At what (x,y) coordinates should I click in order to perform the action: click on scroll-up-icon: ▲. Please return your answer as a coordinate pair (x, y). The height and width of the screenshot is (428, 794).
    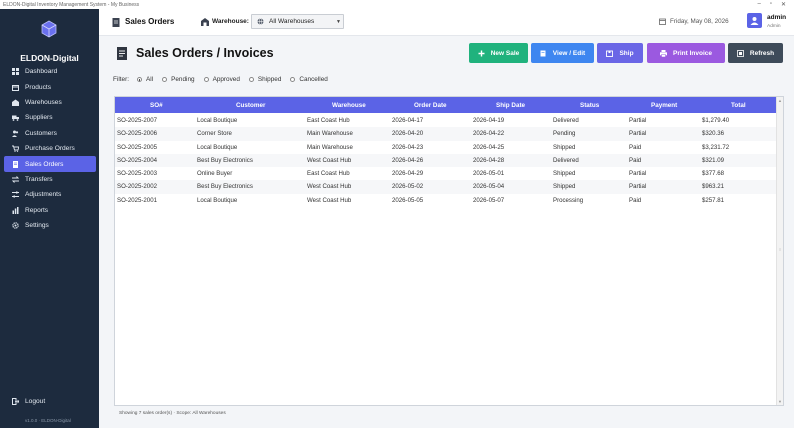
    Looking at the image, I should click on (780, 100).